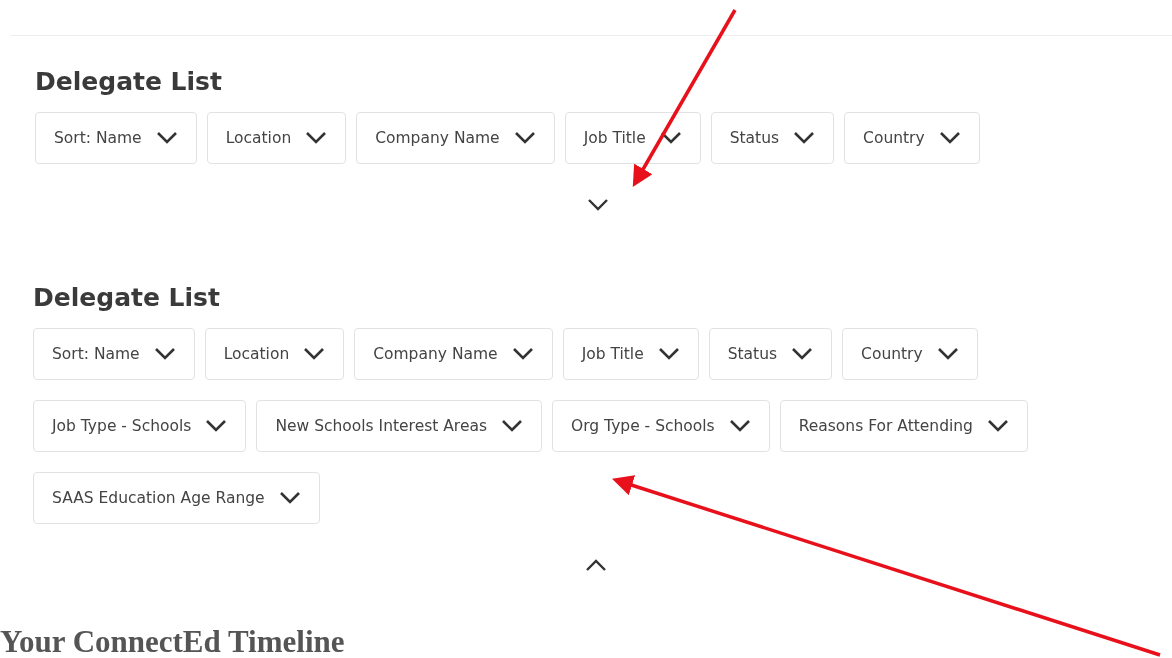 The image size is (1172, 658). What do you see at coordinates (173, 641) in the screenshot?
I see `timeline-heading: Your ConnectEd Timeline` at bounding box center [173, 641].